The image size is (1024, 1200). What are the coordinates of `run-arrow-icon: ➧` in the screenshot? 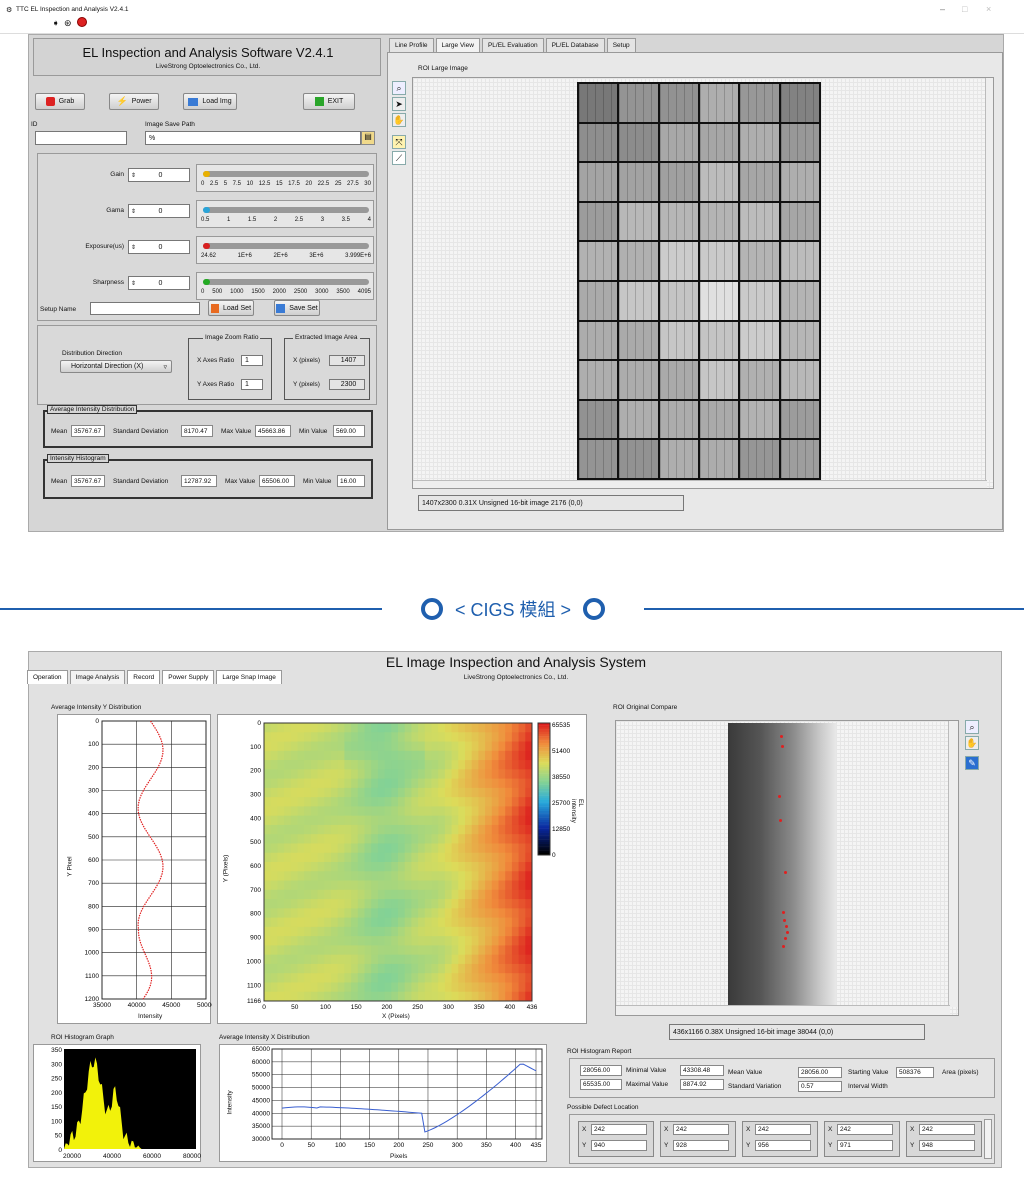 It's located at (56, 23).